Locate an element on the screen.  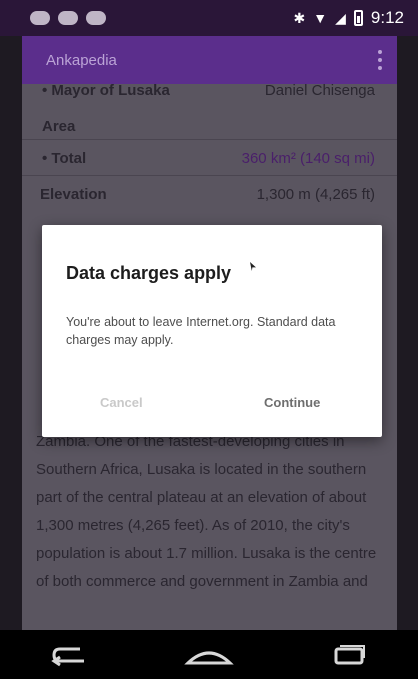
overflow-menu-icon is located at coordinates (380, 60).